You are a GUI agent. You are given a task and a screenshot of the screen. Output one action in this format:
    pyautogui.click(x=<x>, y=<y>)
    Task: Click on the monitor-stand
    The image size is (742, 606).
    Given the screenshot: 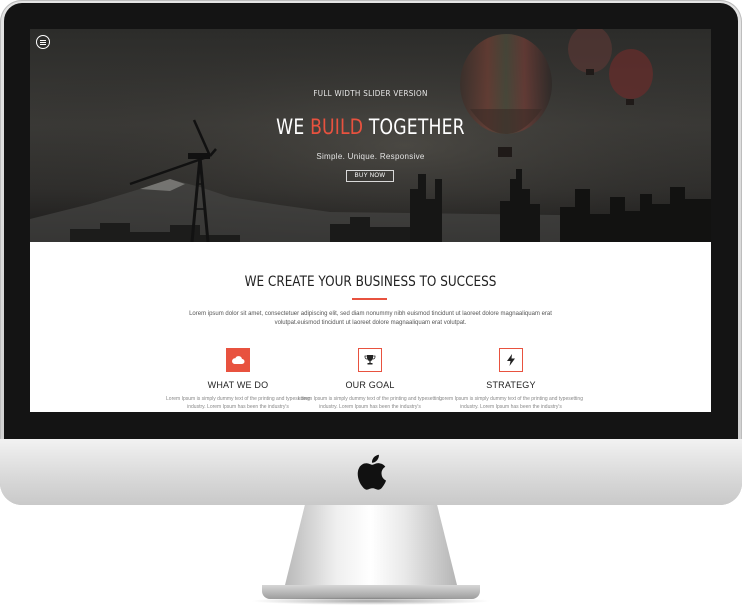 What is the action you would take?
    pyautogui.click(x=371, y=547)
    